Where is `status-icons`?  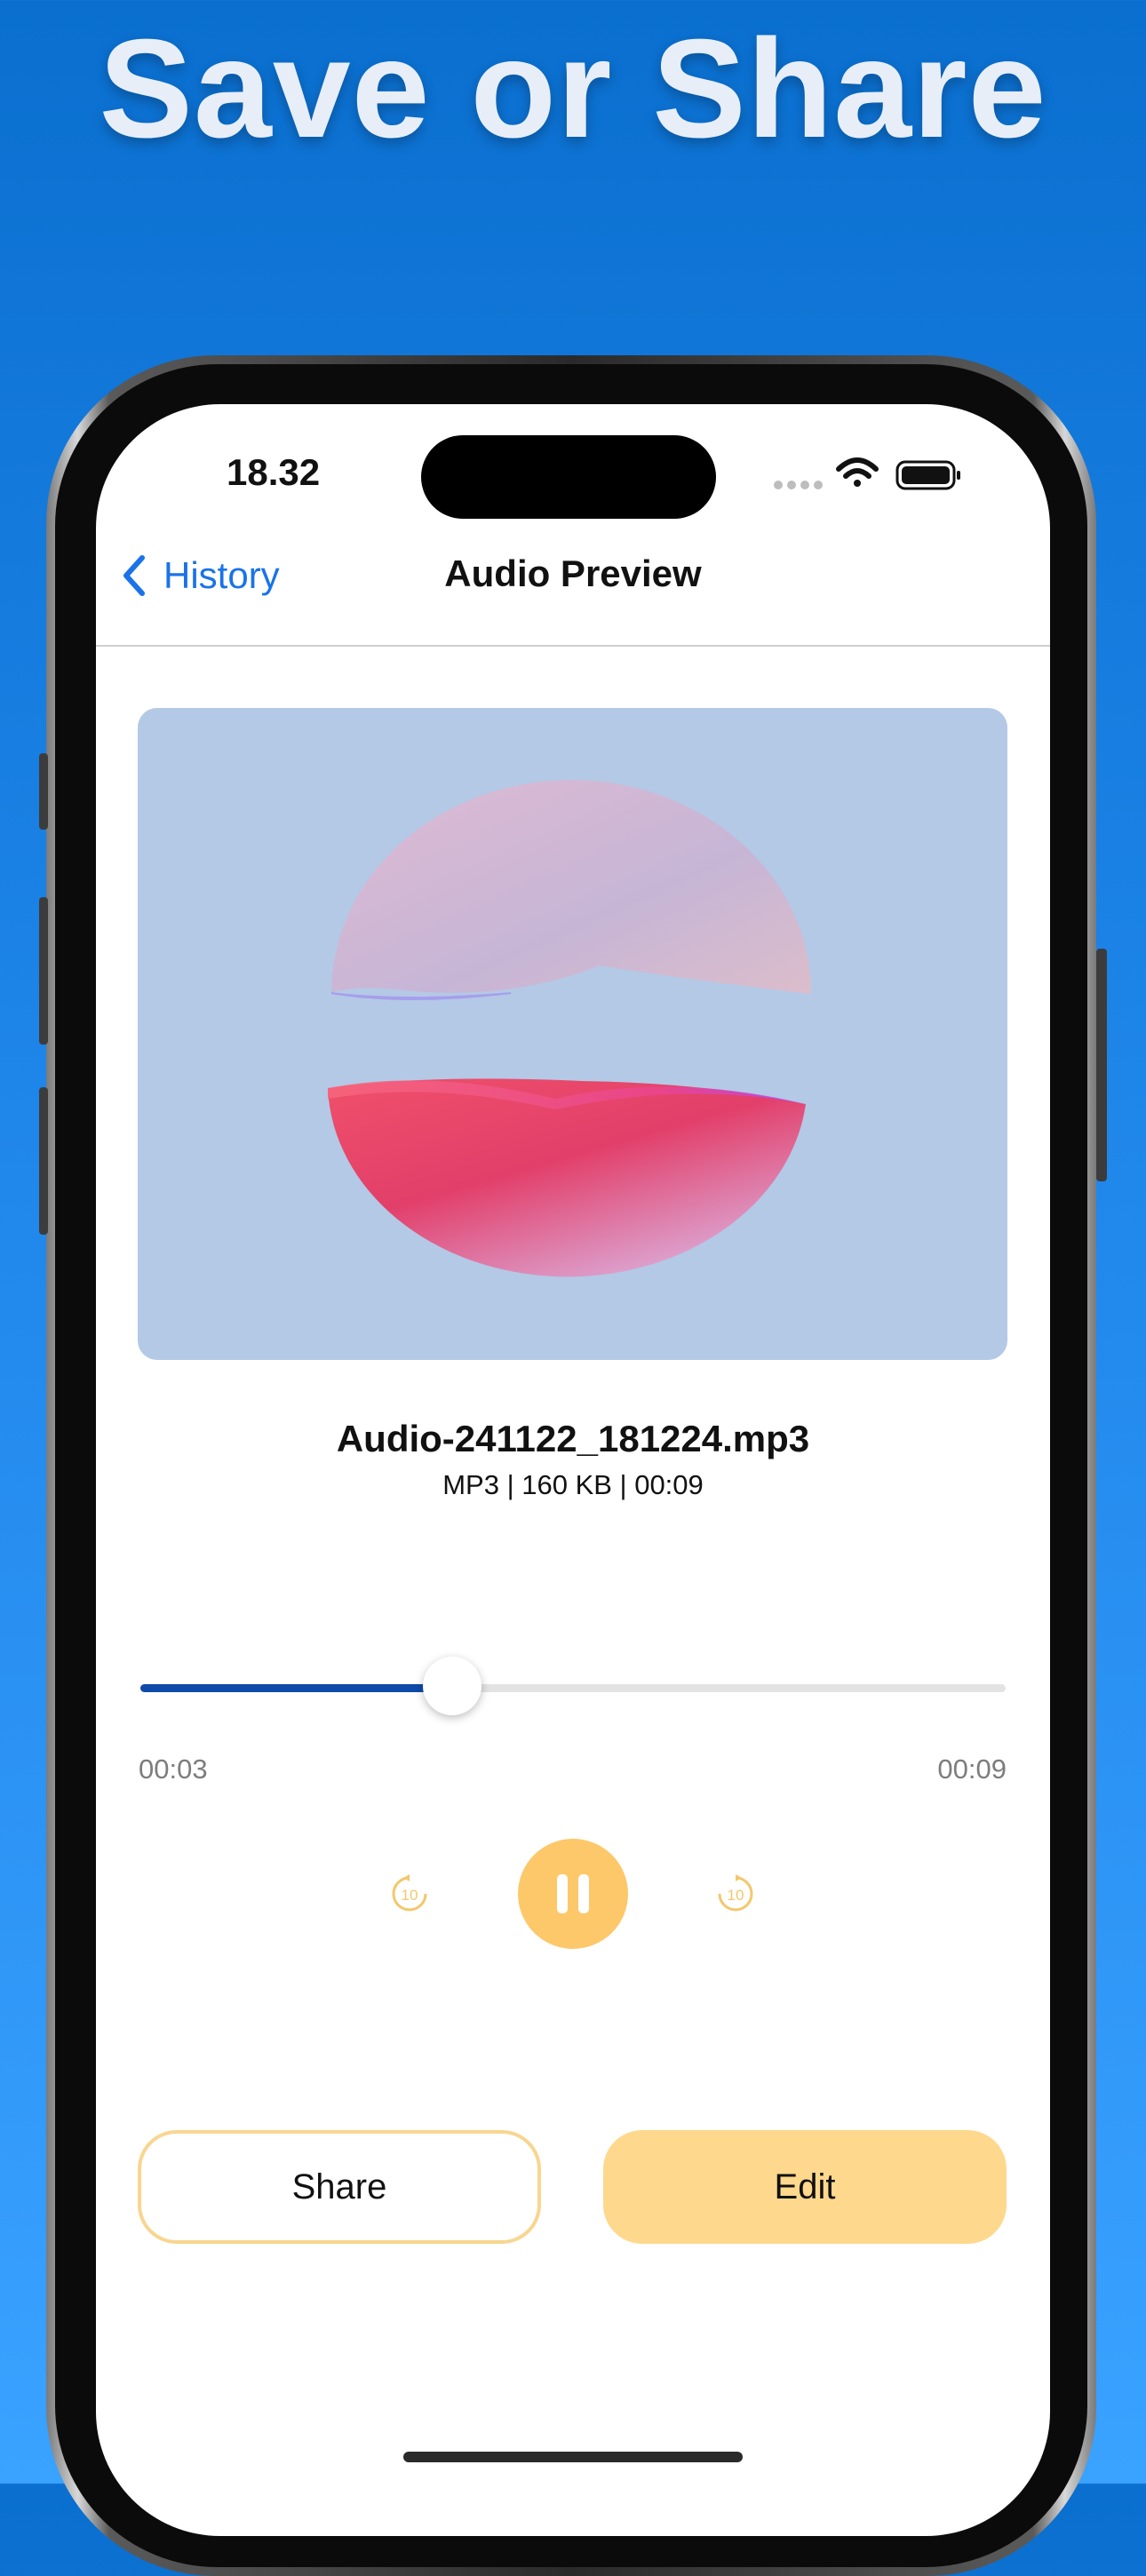
status-icons is located at coordinates (867, 473).